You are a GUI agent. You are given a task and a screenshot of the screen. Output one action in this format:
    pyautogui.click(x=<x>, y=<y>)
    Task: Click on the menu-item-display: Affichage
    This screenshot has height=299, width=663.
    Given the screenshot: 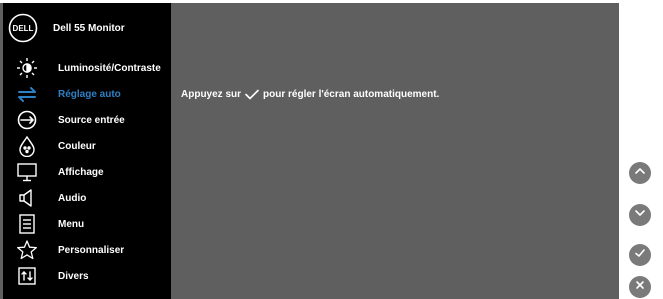 What is the action you would take?
    pyautogui.click(x=87, y=172)
    